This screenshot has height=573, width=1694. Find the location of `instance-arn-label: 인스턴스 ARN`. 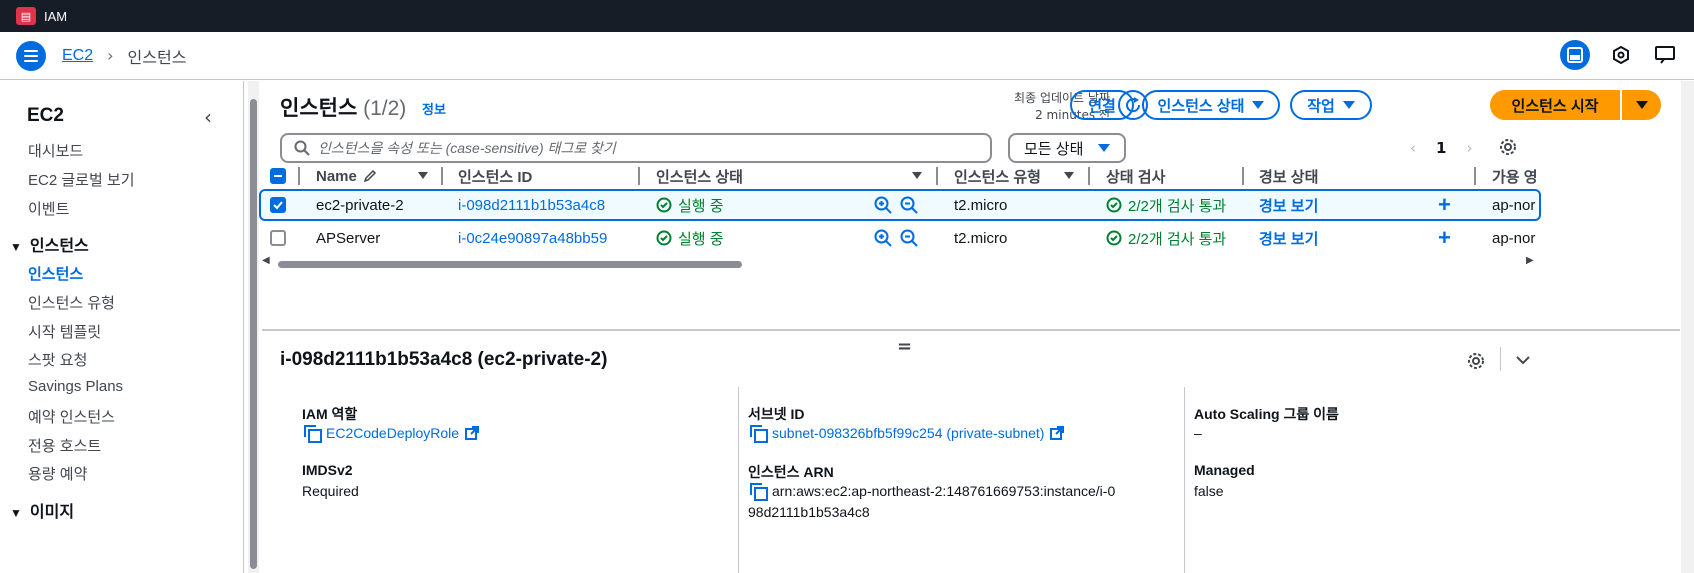

instance-arn-label: 인스턴스 ARN is located at coordinates (791, 472).